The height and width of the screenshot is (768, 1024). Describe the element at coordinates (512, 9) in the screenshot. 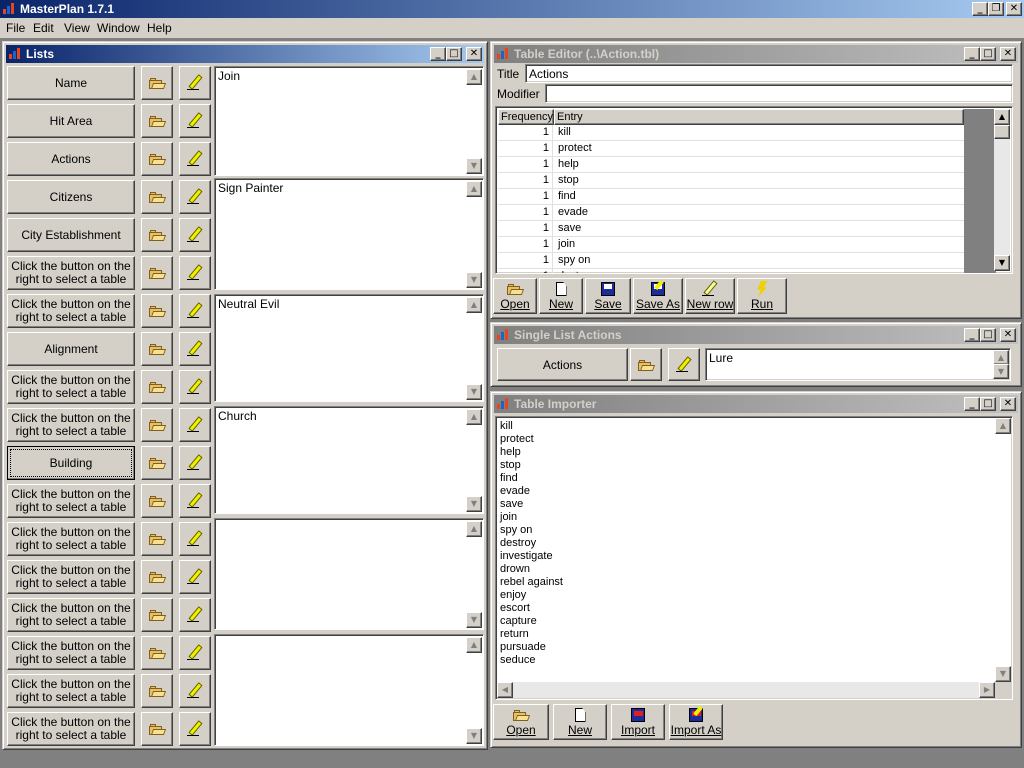

I see `app-titlebar: MasterPlan 1.7.1 _ ❐ ✕` at that location.